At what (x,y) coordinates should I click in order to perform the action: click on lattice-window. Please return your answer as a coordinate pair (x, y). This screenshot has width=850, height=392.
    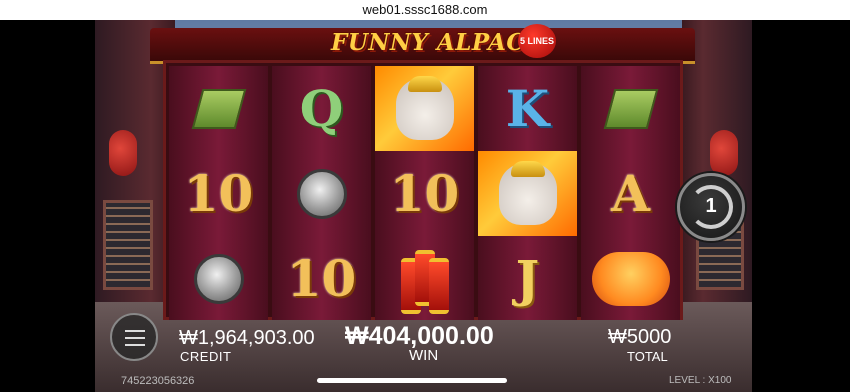
    Looking at the image, I should click on (128, 245).